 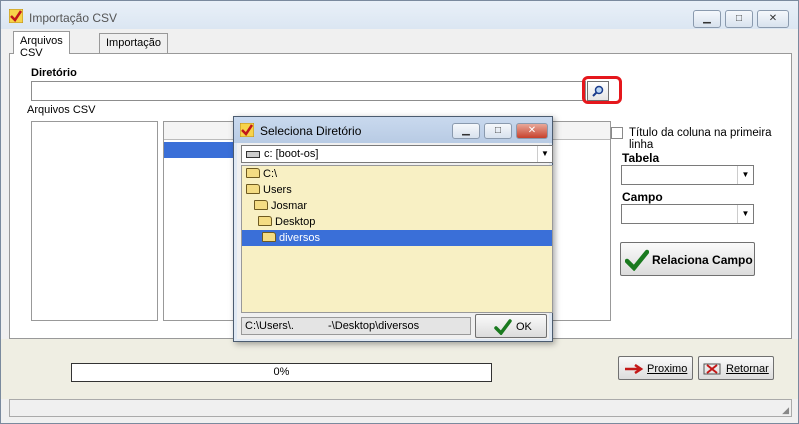 I want to click on folder-item: Users, so click(x=269, y=190).